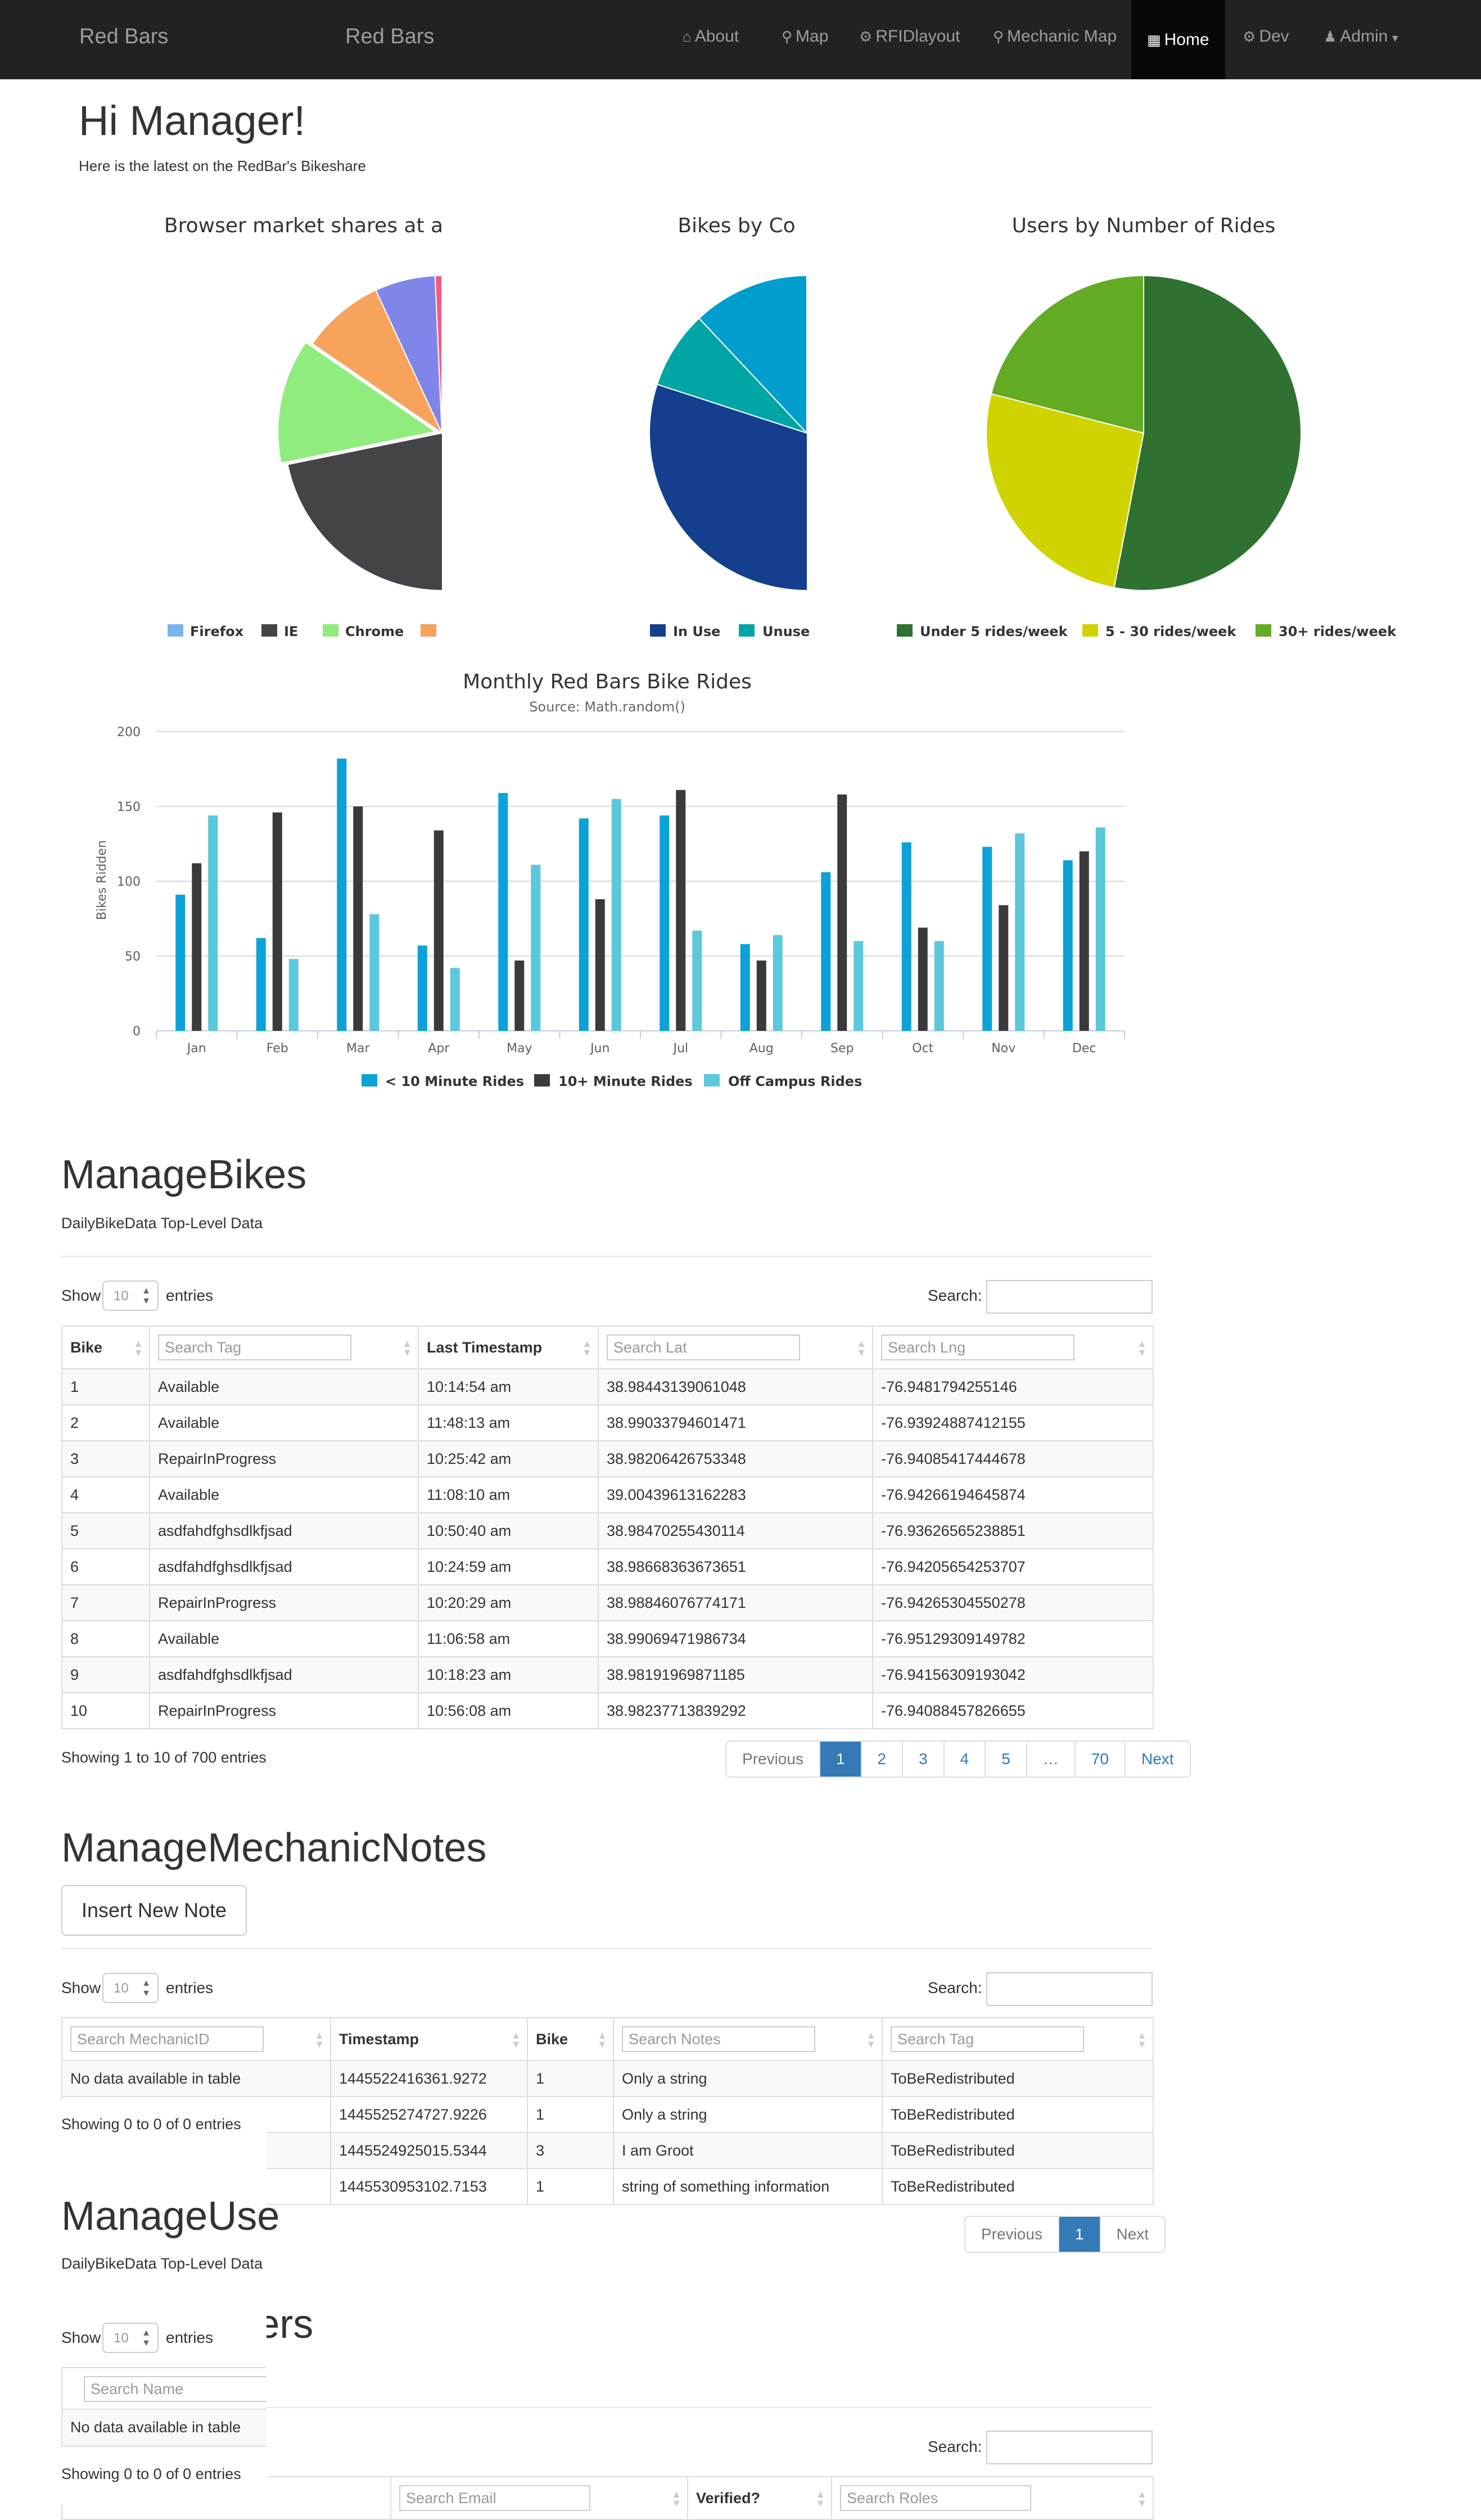 The width and height of the screenshot is (1481, 2520). I want to click on legend-under-5: Under 5 rides/week, so click(994, 631).